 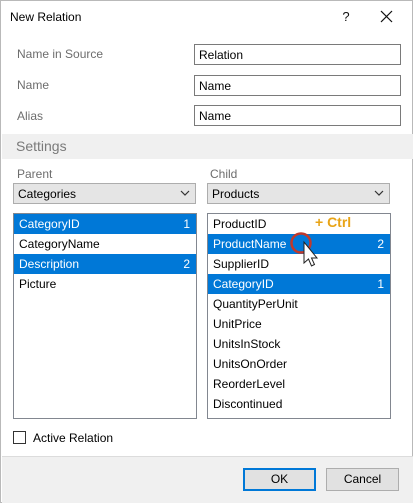 I want to click on dialog-title: New Relation, so click(x=46, y=17).